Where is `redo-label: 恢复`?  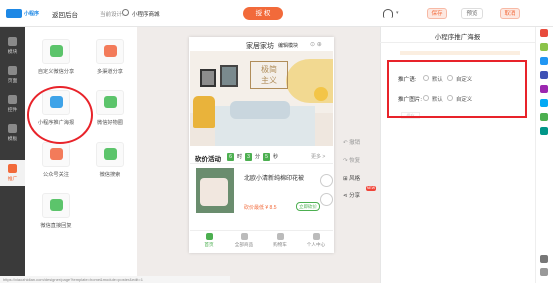
redo-label: 恢复 is located at coordinates (355, 161).